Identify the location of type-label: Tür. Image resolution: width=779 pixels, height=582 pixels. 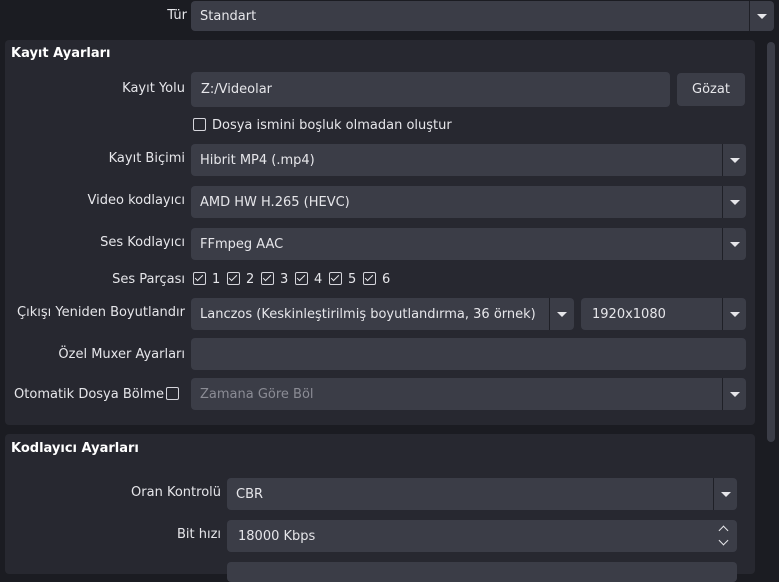
(177, 15).